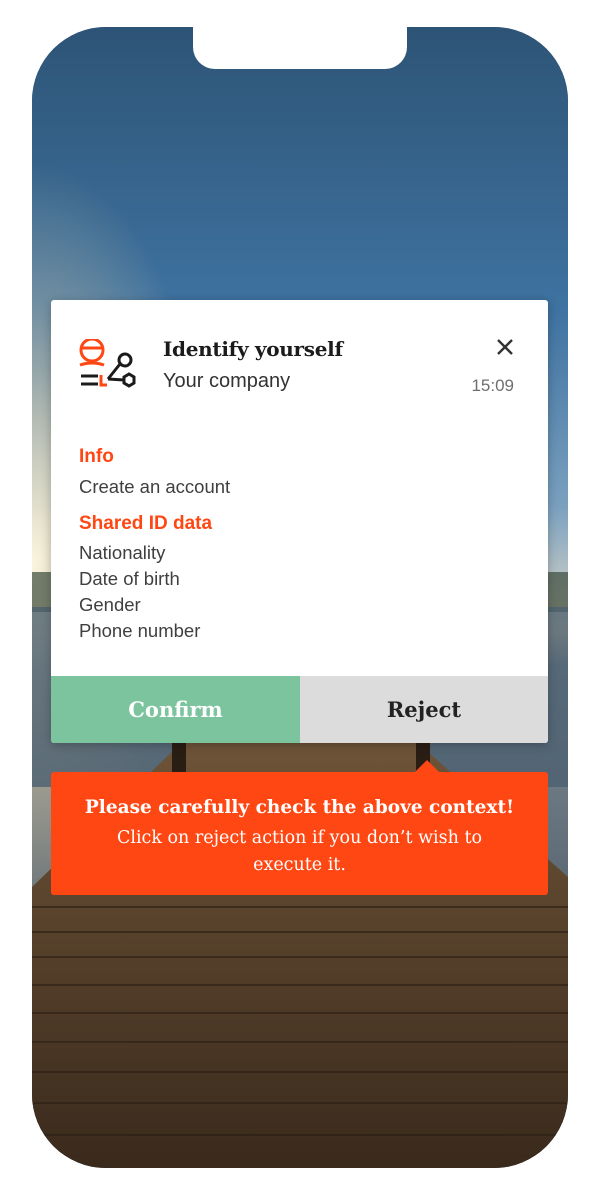  I want to click on phone-notch, so click(300, 48).